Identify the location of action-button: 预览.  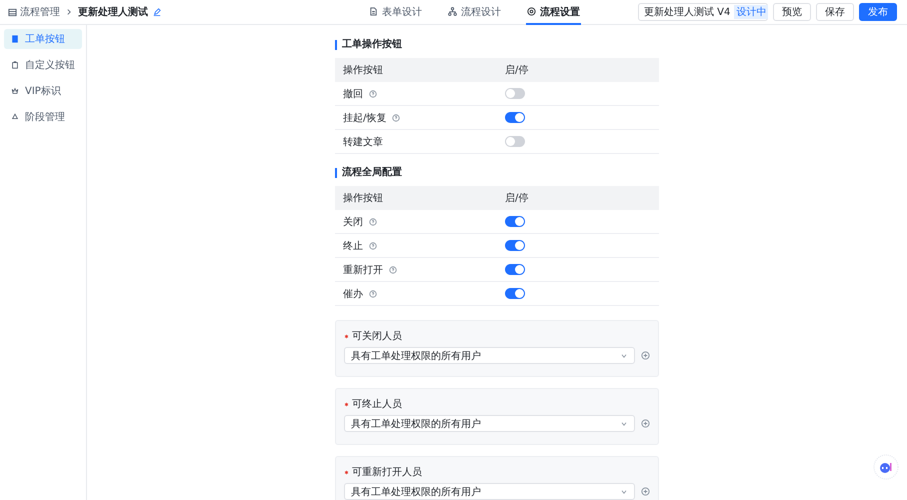
(792, 12).